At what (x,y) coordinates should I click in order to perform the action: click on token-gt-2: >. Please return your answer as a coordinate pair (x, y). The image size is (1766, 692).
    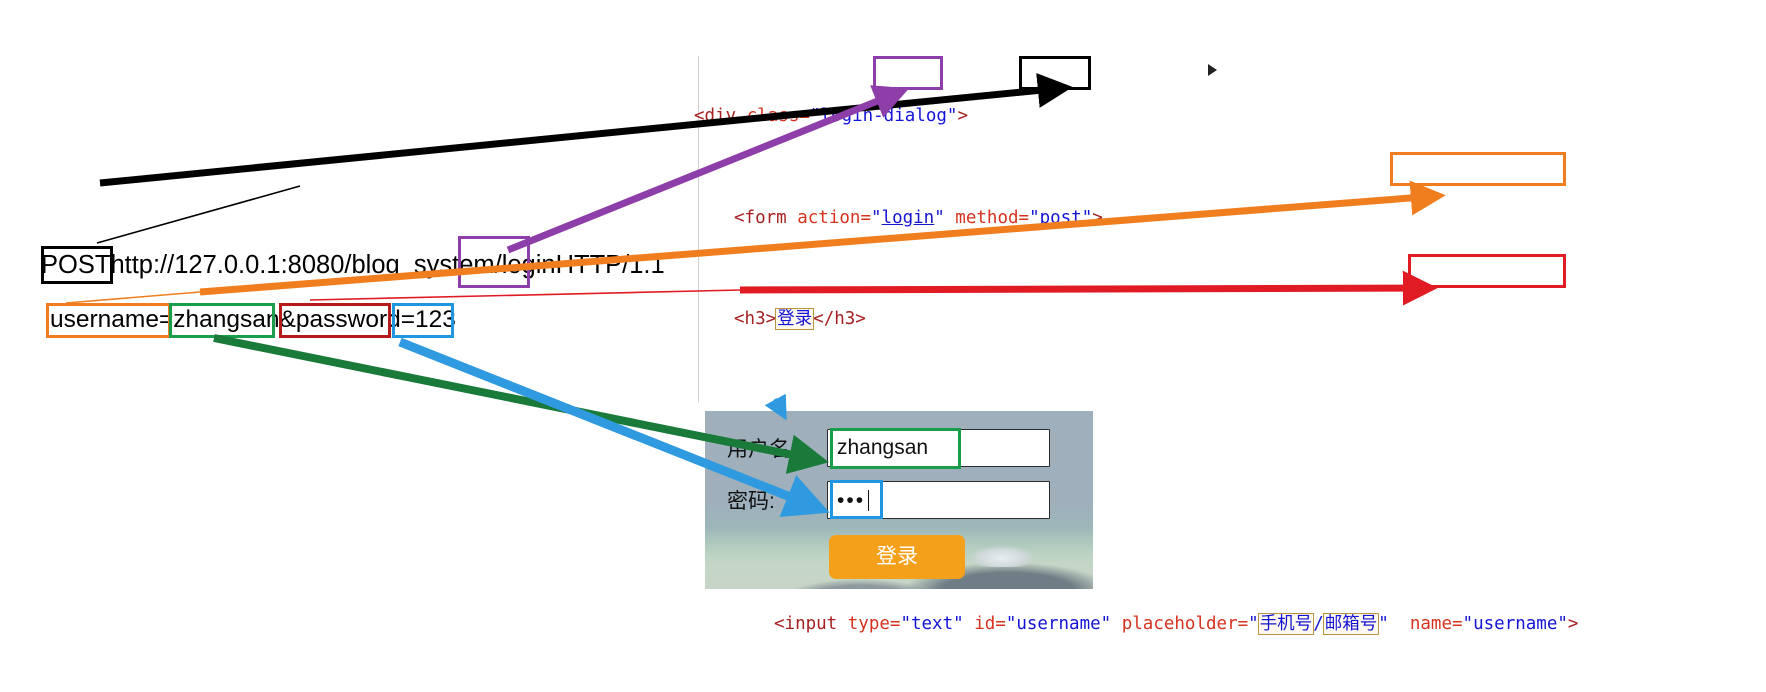
    Looking at the image, I should click on (1097, 217).